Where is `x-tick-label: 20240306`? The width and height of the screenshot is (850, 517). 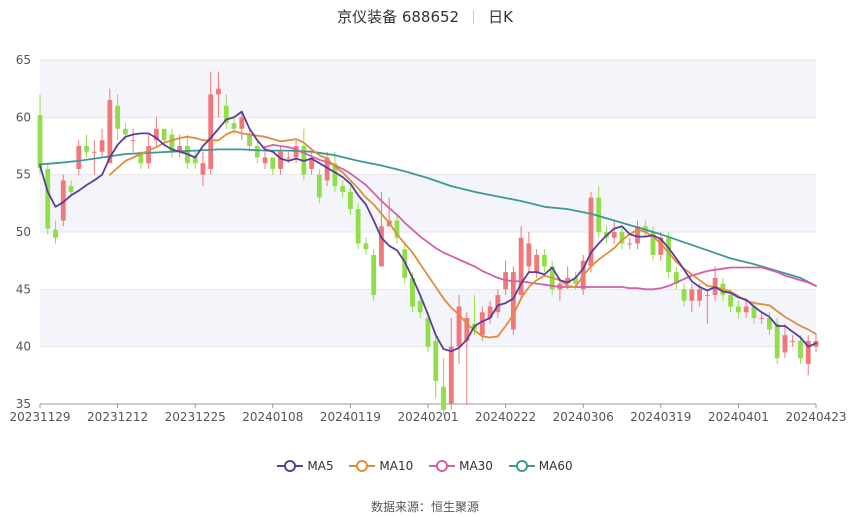 x-tick-label: 20240306 is located at coordinates (583, 417).